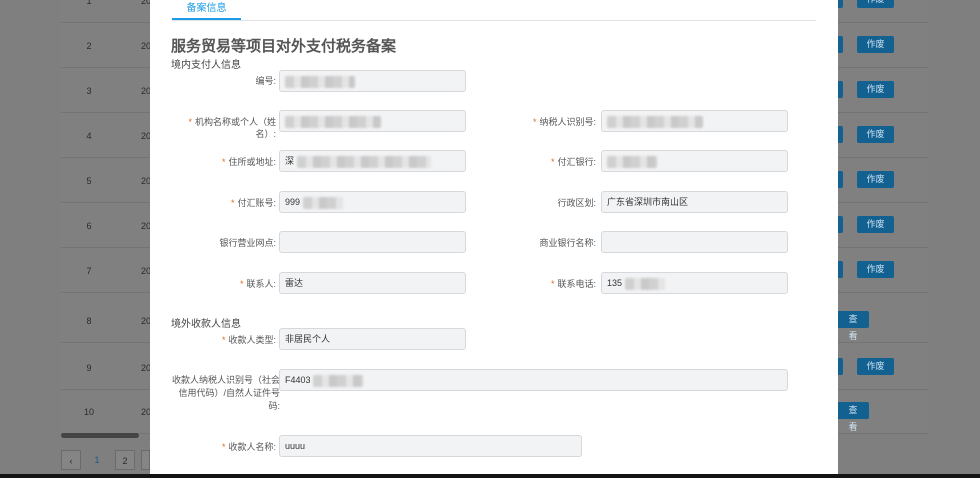  What do you see at coordinates (694, 161) in the screenshot?
I see `remit-bank-field` at bounding box center [694, 161].